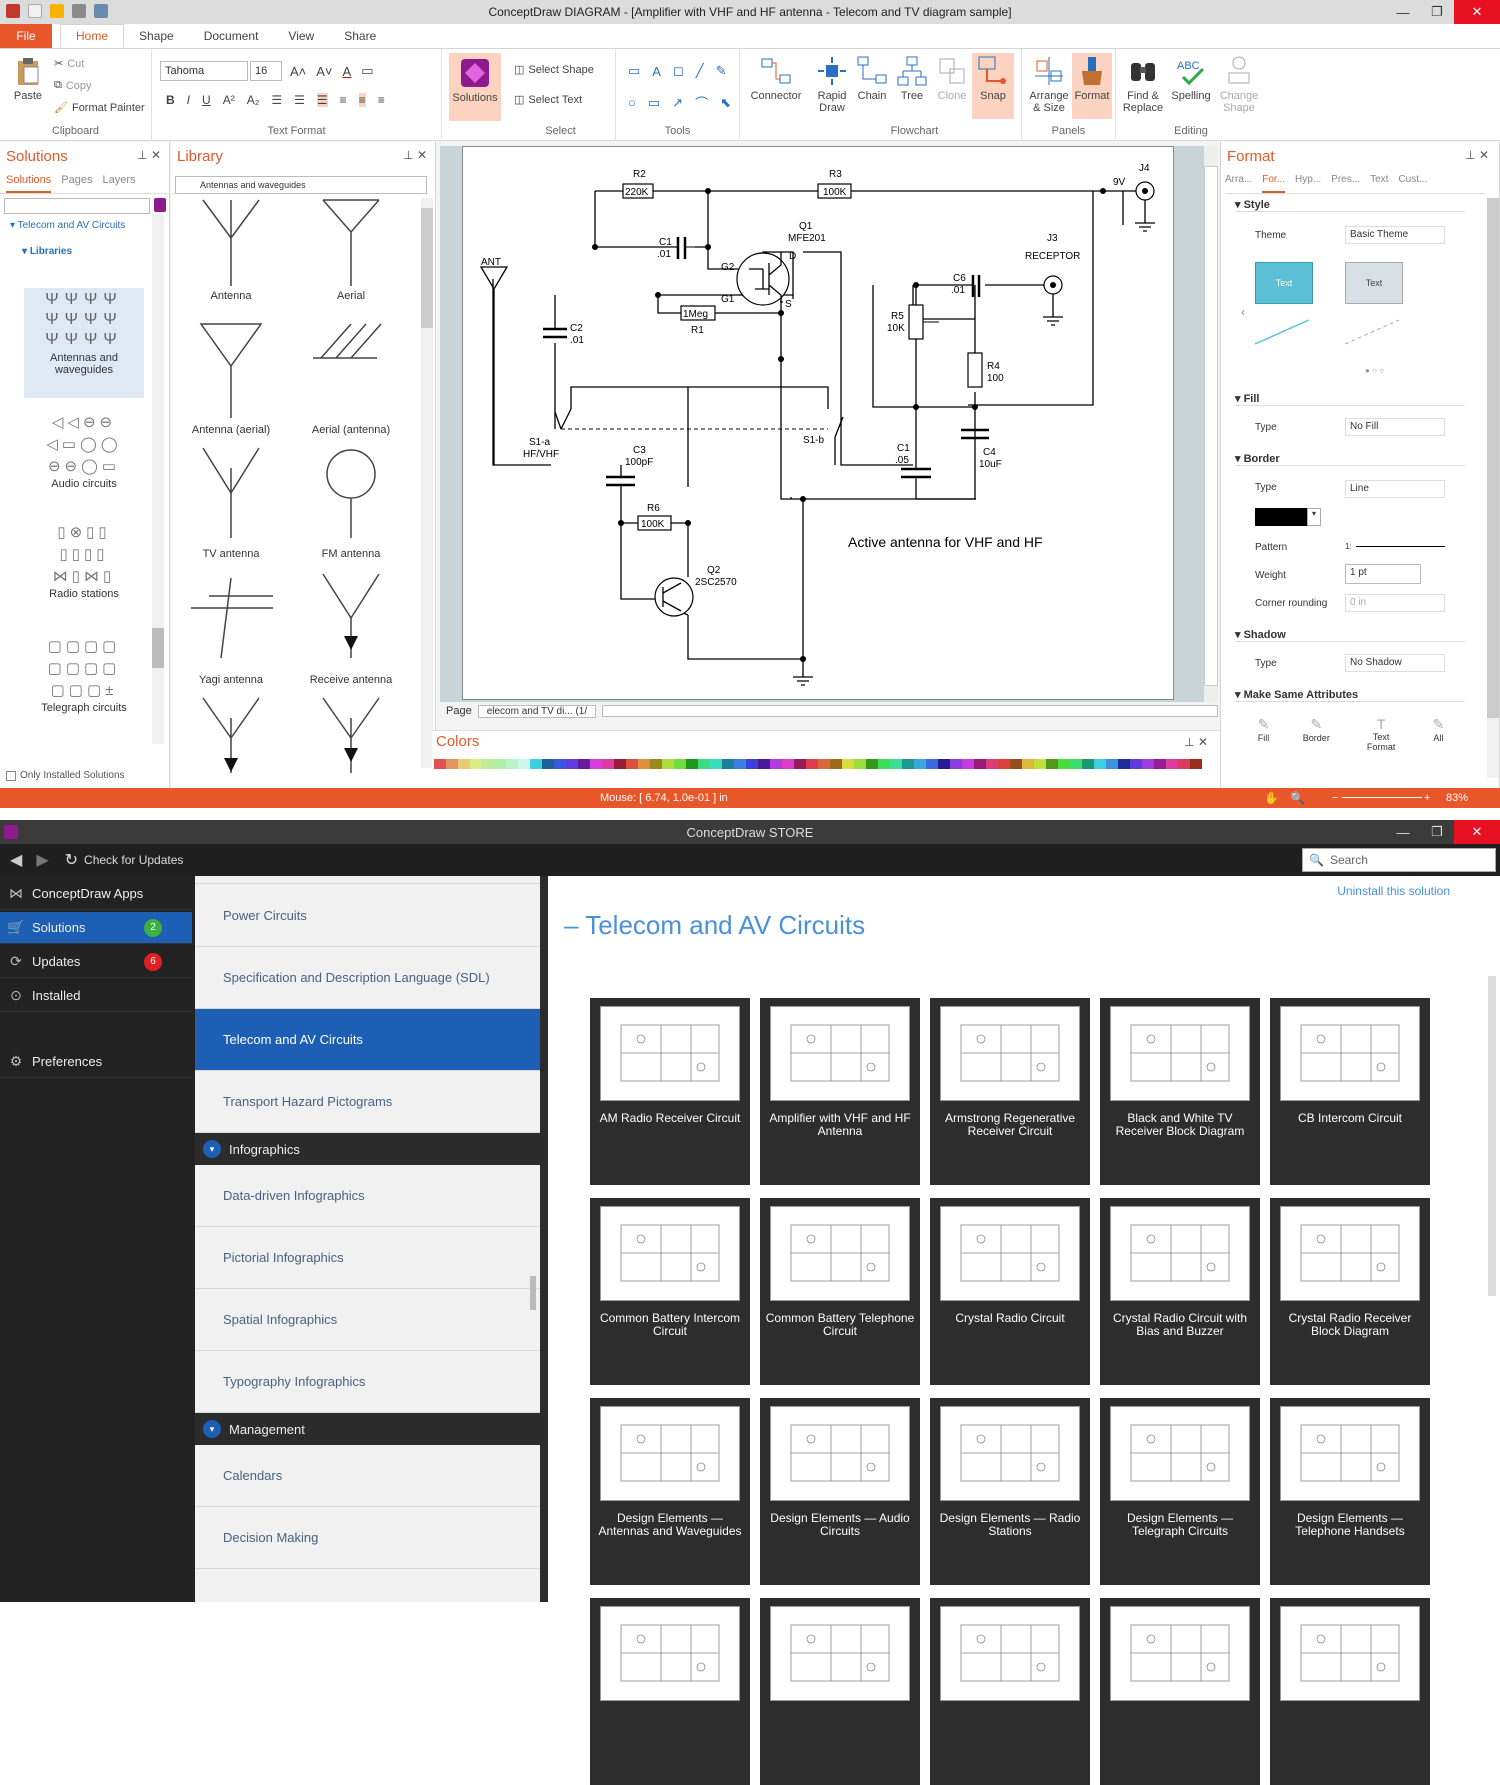 This screenshot has width=1500, height=1785. Describe the element at coordinates (1395, 663) in the screenshot. I see `shadow-type-select: No Shadow` at that location.